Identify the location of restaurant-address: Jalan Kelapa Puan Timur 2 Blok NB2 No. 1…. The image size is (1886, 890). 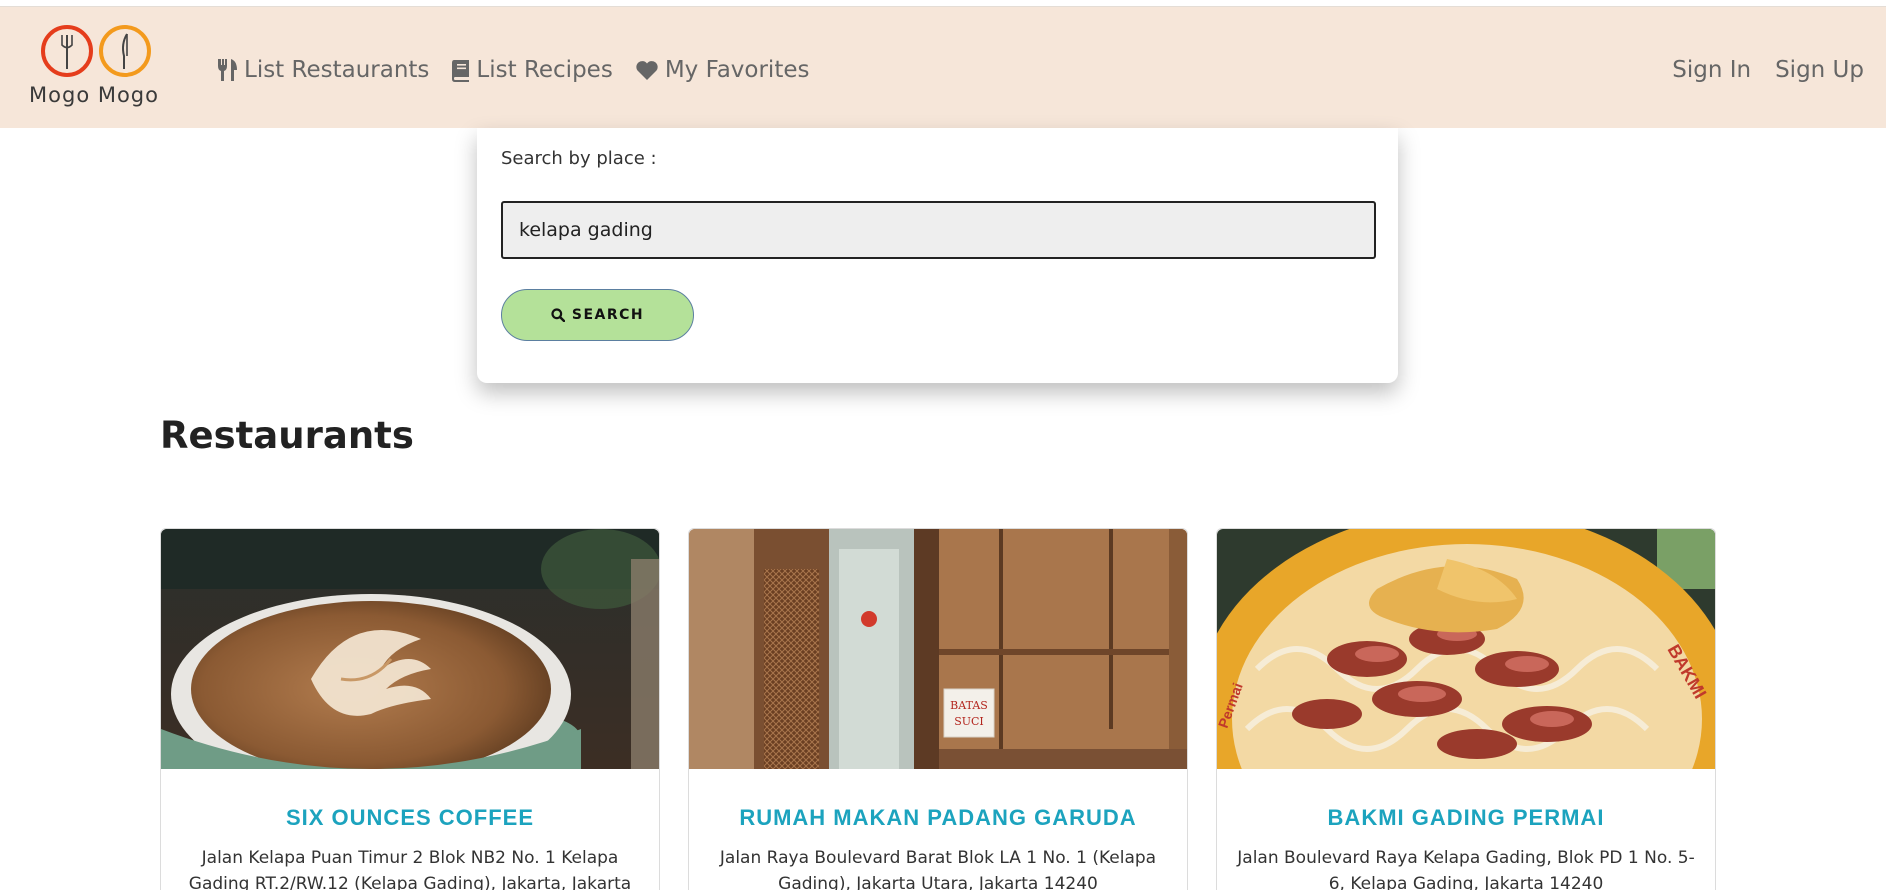
(410, 869).